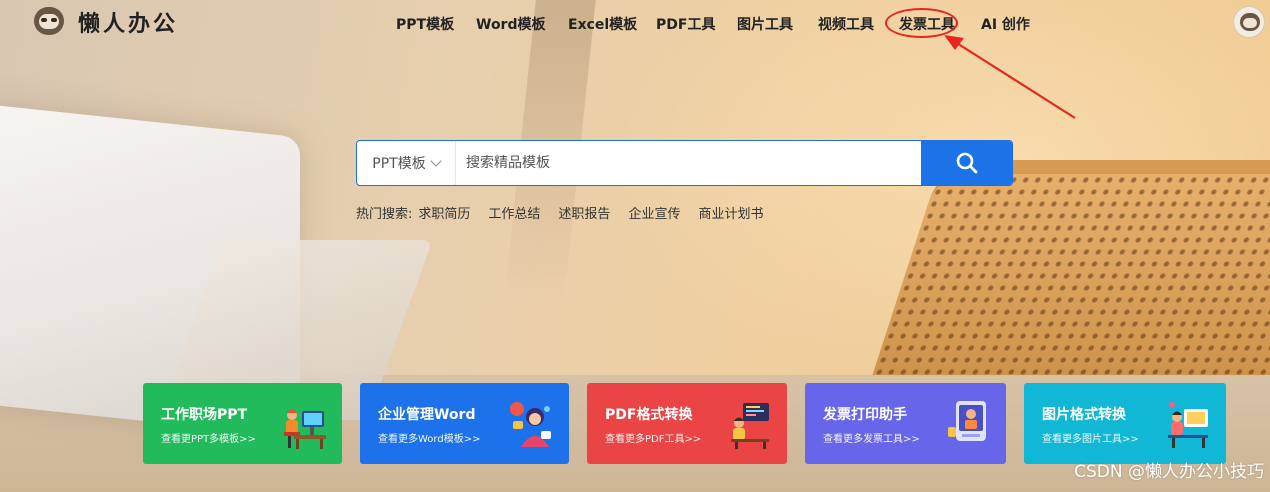 This screenshot has width=1270, height=492. I want to click on card-title: 发票打印助手, so click(865, 415).